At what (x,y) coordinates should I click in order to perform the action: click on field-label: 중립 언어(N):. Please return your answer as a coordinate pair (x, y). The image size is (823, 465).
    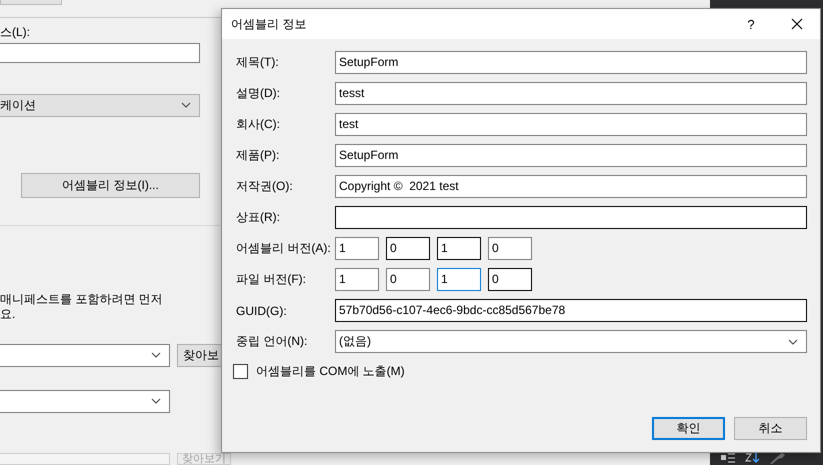
    Looking at the image, I should click on (272, 341).